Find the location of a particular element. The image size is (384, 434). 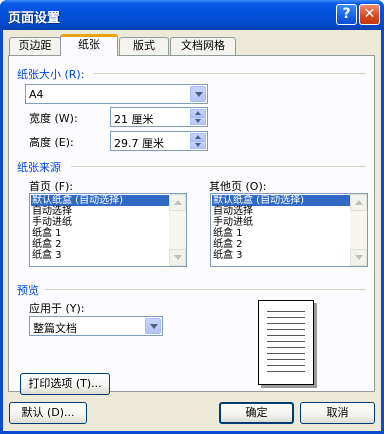

height-spinner: 29.7 厘米 is located at coordinates (159, 141).